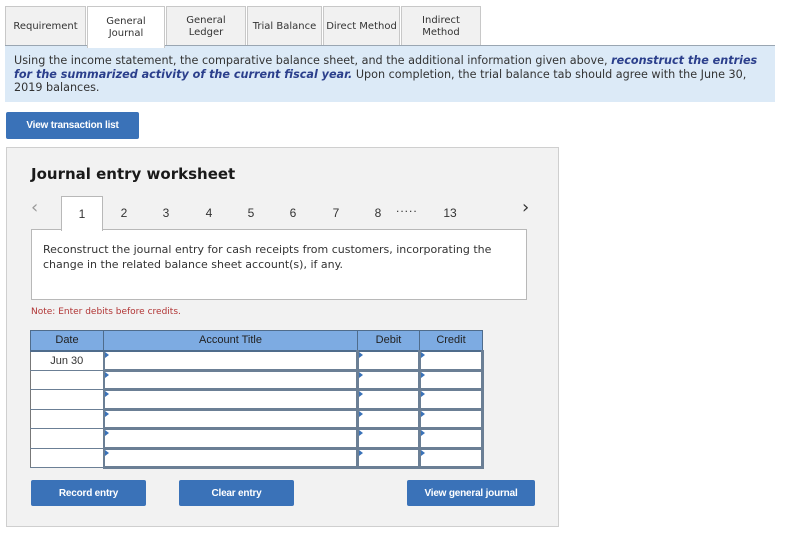 The width and height of the screenshot is (809, 543). I want to click on tab-label: Requirement, so click(45, 26).